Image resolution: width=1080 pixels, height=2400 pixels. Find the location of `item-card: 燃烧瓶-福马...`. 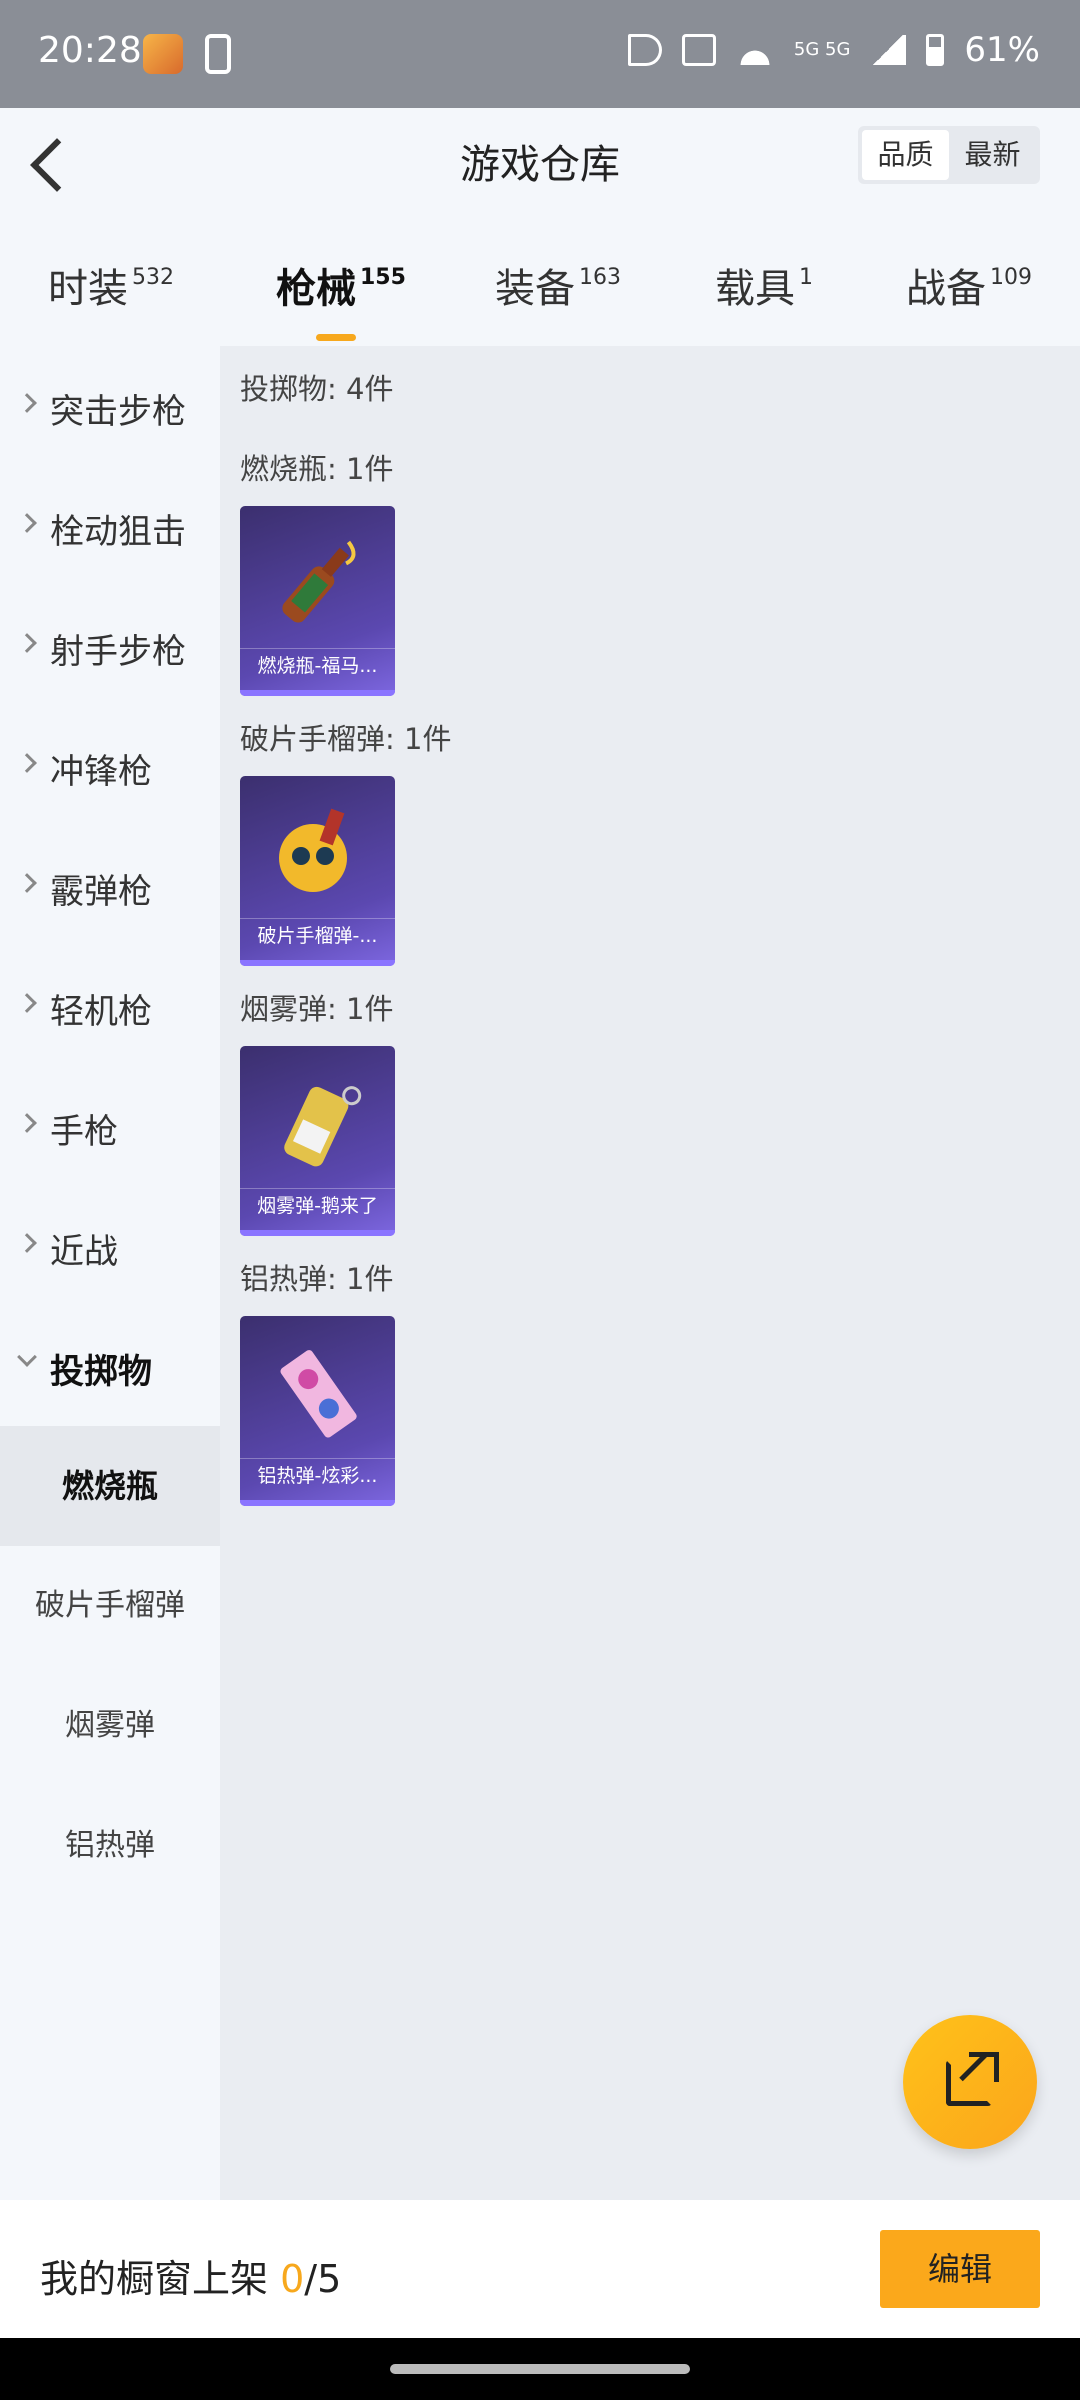

item-card: 燃烧瓶-福马... is located at coordinates (317, 601).